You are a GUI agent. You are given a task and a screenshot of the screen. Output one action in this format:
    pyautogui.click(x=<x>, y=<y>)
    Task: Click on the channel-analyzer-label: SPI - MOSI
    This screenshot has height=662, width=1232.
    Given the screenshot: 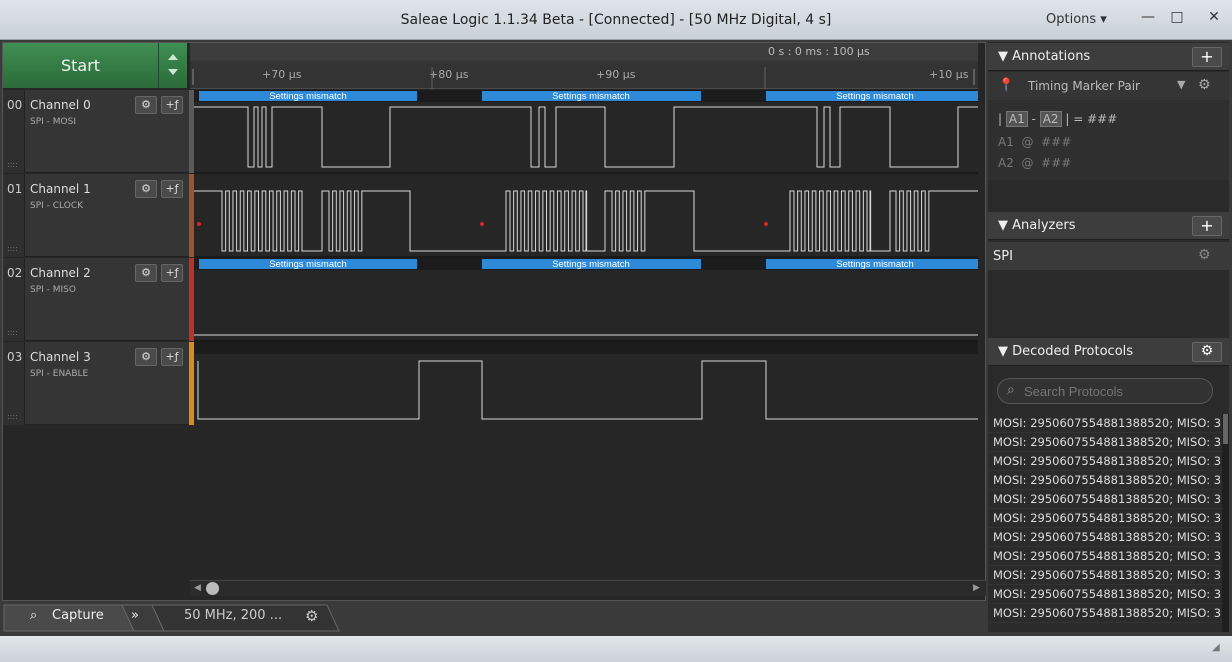 What is the action you would take?
    pyautogui.click(x=53, y=122)
    